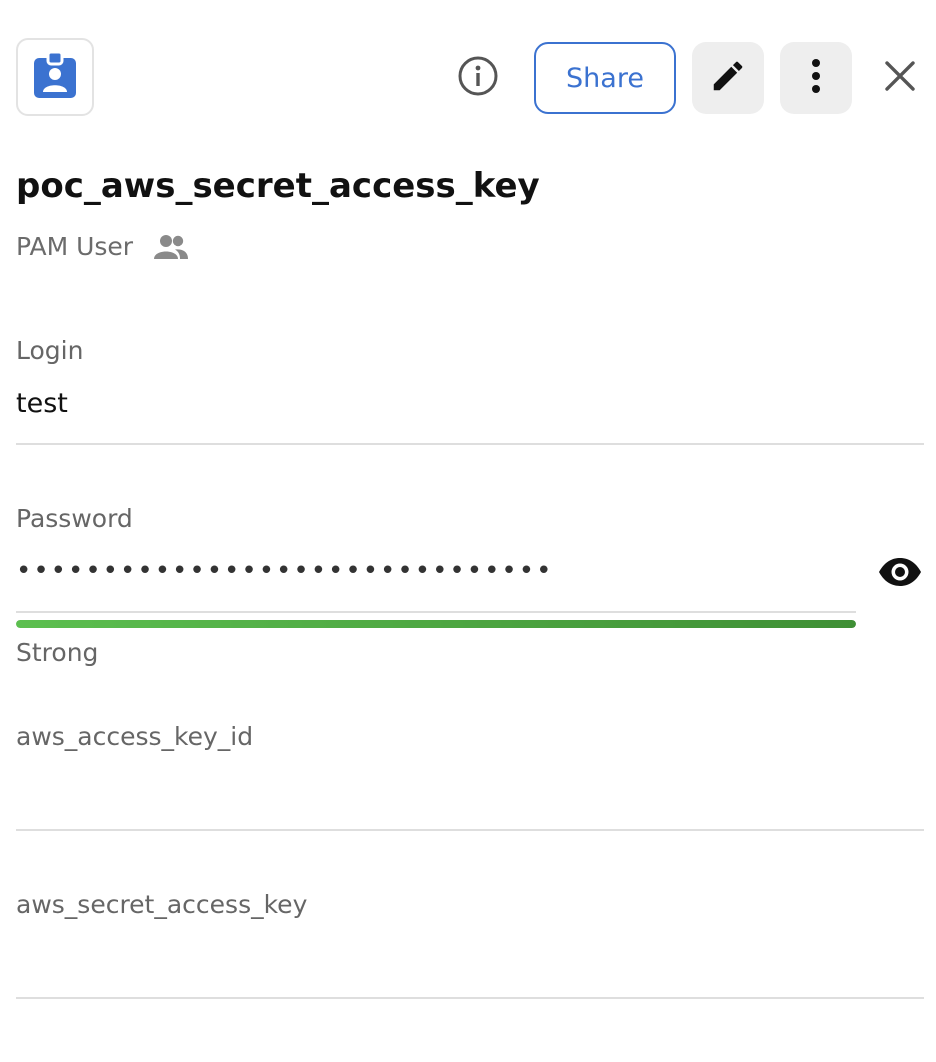  What do you see at coordinates (605, 78) in the screenshot?
I see `share-button: Share` at bounding box center [605, 78].